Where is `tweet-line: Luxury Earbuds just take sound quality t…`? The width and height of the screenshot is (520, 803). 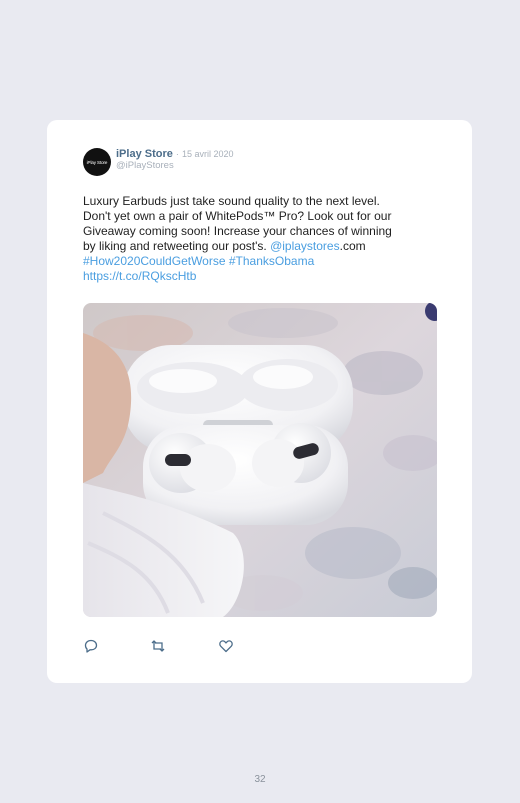
tweet-line: Luxury Earbuds just take sound quality t… is located at coordinates (231, 201).